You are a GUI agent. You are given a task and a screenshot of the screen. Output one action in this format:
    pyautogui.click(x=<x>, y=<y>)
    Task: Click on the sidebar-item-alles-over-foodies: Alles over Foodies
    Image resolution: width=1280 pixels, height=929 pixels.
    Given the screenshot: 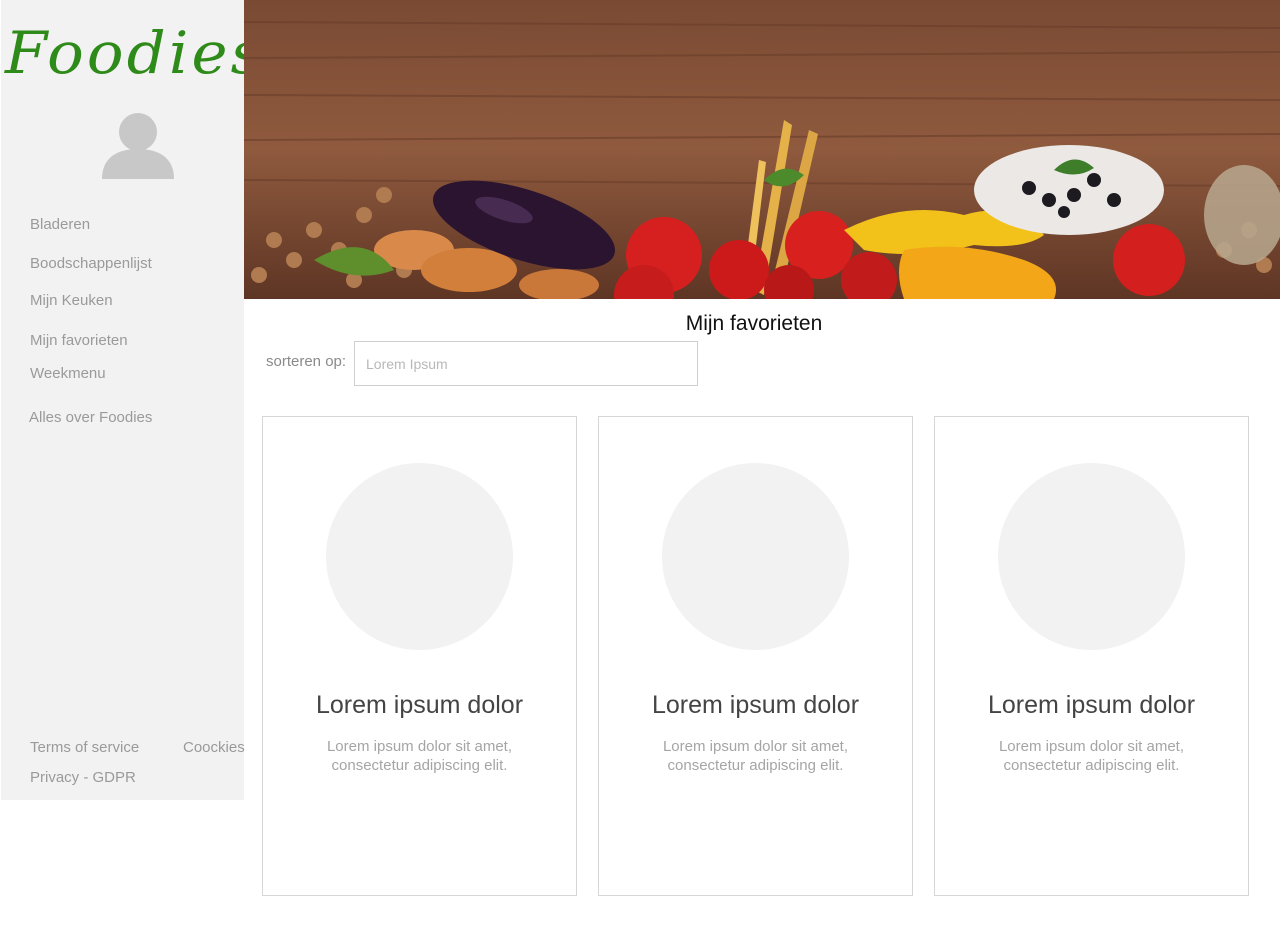 What is the action you would take?
    pyautogui.click(x=90, y=417)
    